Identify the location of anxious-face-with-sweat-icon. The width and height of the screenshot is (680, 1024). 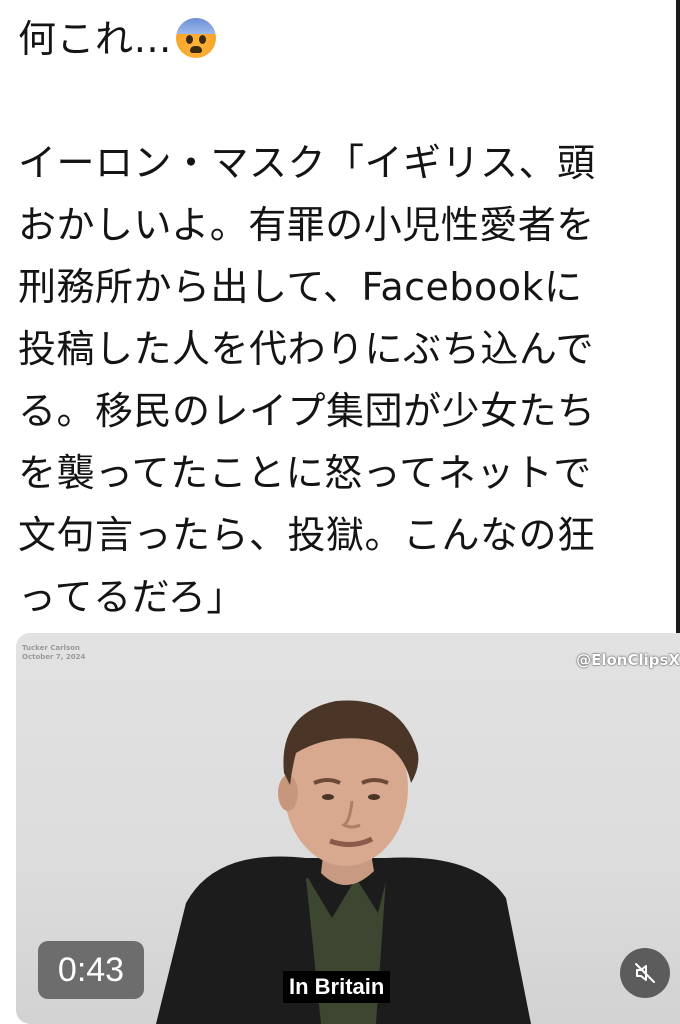
(196, 38).